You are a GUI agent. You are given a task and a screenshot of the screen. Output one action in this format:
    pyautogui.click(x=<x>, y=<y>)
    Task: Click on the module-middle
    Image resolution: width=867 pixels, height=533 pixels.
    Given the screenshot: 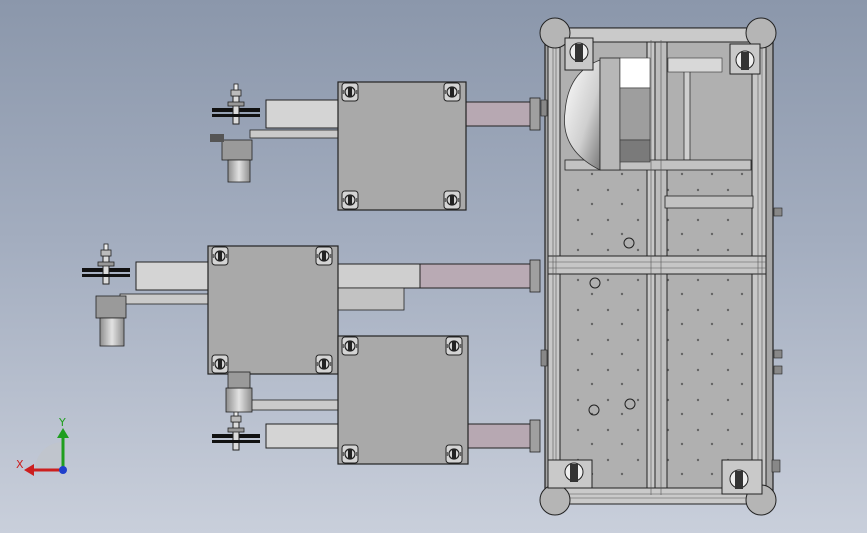 What is the action you would take?
    pyautogui.click(x=311, y=309)
    